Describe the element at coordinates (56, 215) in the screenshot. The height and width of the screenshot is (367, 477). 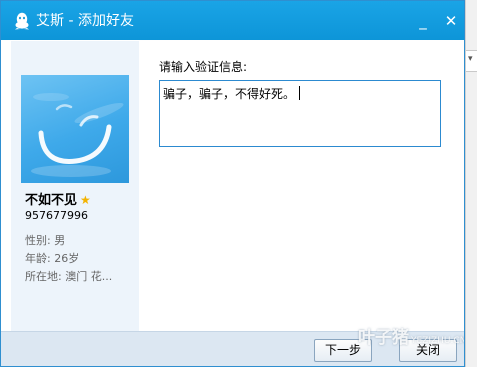
I see `qq-number: 957677996` at that location.